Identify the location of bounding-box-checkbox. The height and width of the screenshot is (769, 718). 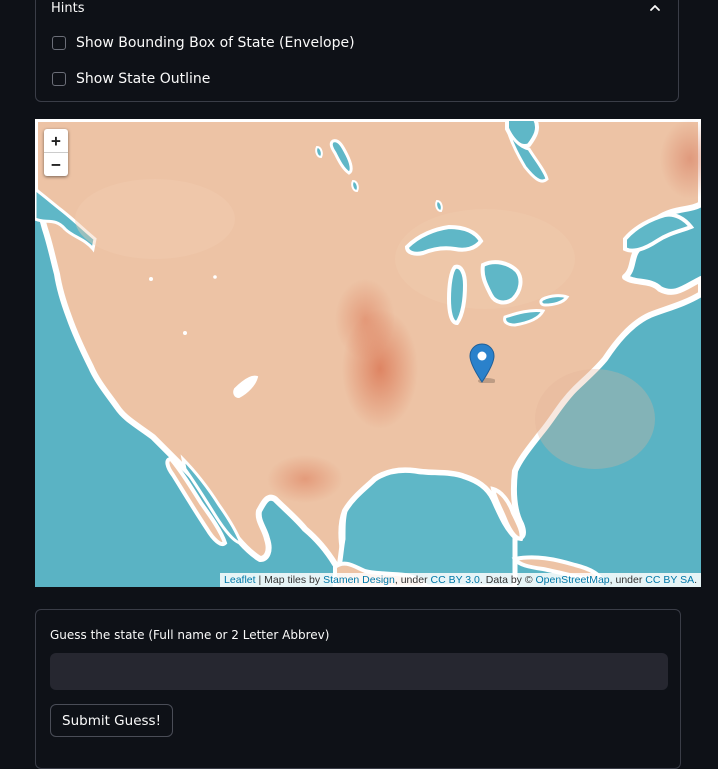
(59, 43).